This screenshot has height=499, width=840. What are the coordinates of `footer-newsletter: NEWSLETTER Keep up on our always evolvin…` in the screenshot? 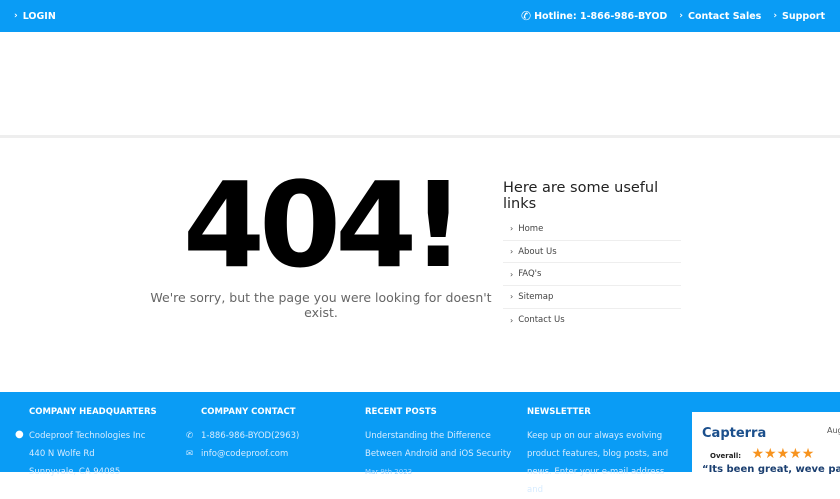 It's located at (598, 451).